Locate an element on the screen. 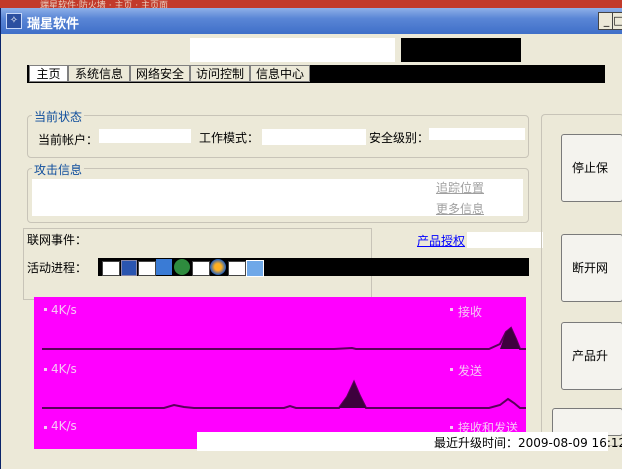 The image size is (622, 469). receive-rate-label: 4K/s is located at coordinates (64, 310).